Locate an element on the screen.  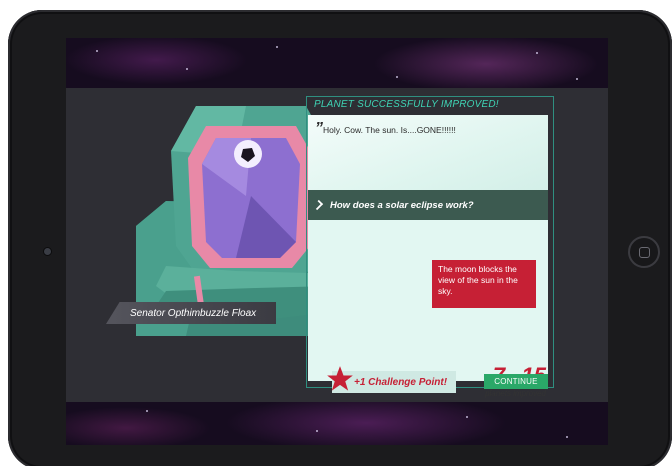
chevron-right-icon is located at coordinates (318, 205).